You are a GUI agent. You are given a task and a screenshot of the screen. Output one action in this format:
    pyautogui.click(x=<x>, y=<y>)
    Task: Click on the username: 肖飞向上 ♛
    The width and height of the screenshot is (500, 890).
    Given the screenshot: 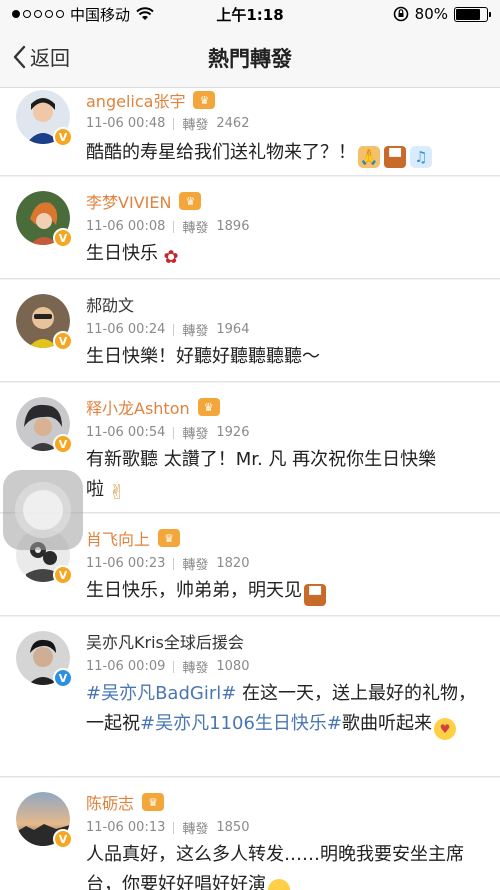 What is the action you would take?
    pyautogui.click(x=133, y=538)
    